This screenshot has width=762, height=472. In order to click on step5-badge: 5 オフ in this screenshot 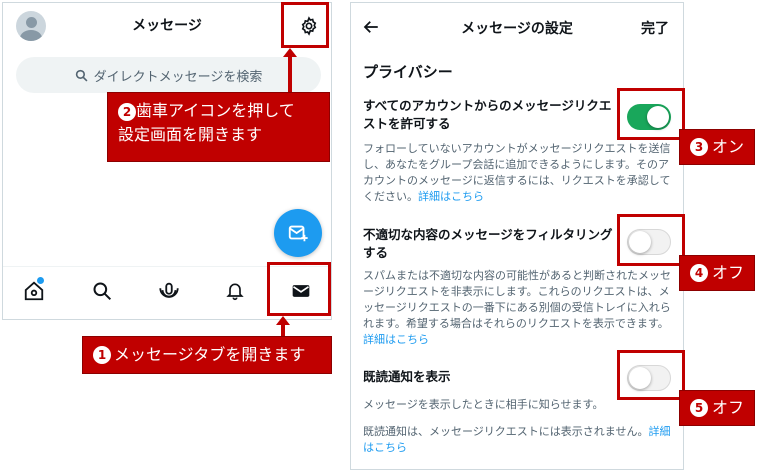, I will do `click(717, 408)`.